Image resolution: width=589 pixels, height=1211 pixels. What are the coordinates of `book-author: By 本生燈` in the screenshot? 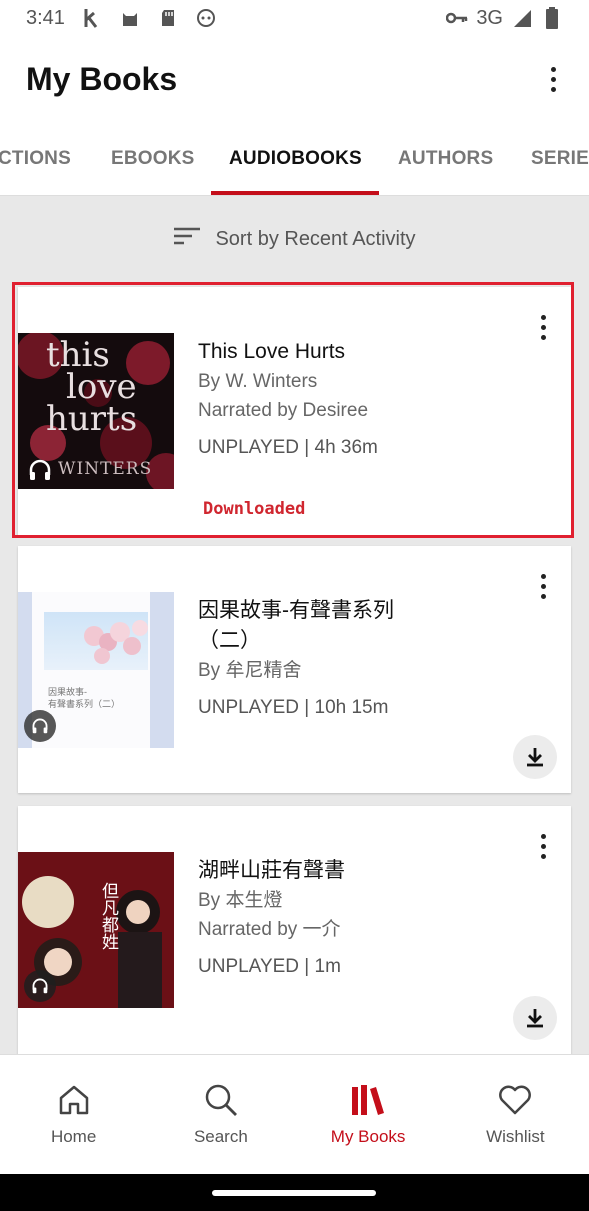 It's located at (240, 900).